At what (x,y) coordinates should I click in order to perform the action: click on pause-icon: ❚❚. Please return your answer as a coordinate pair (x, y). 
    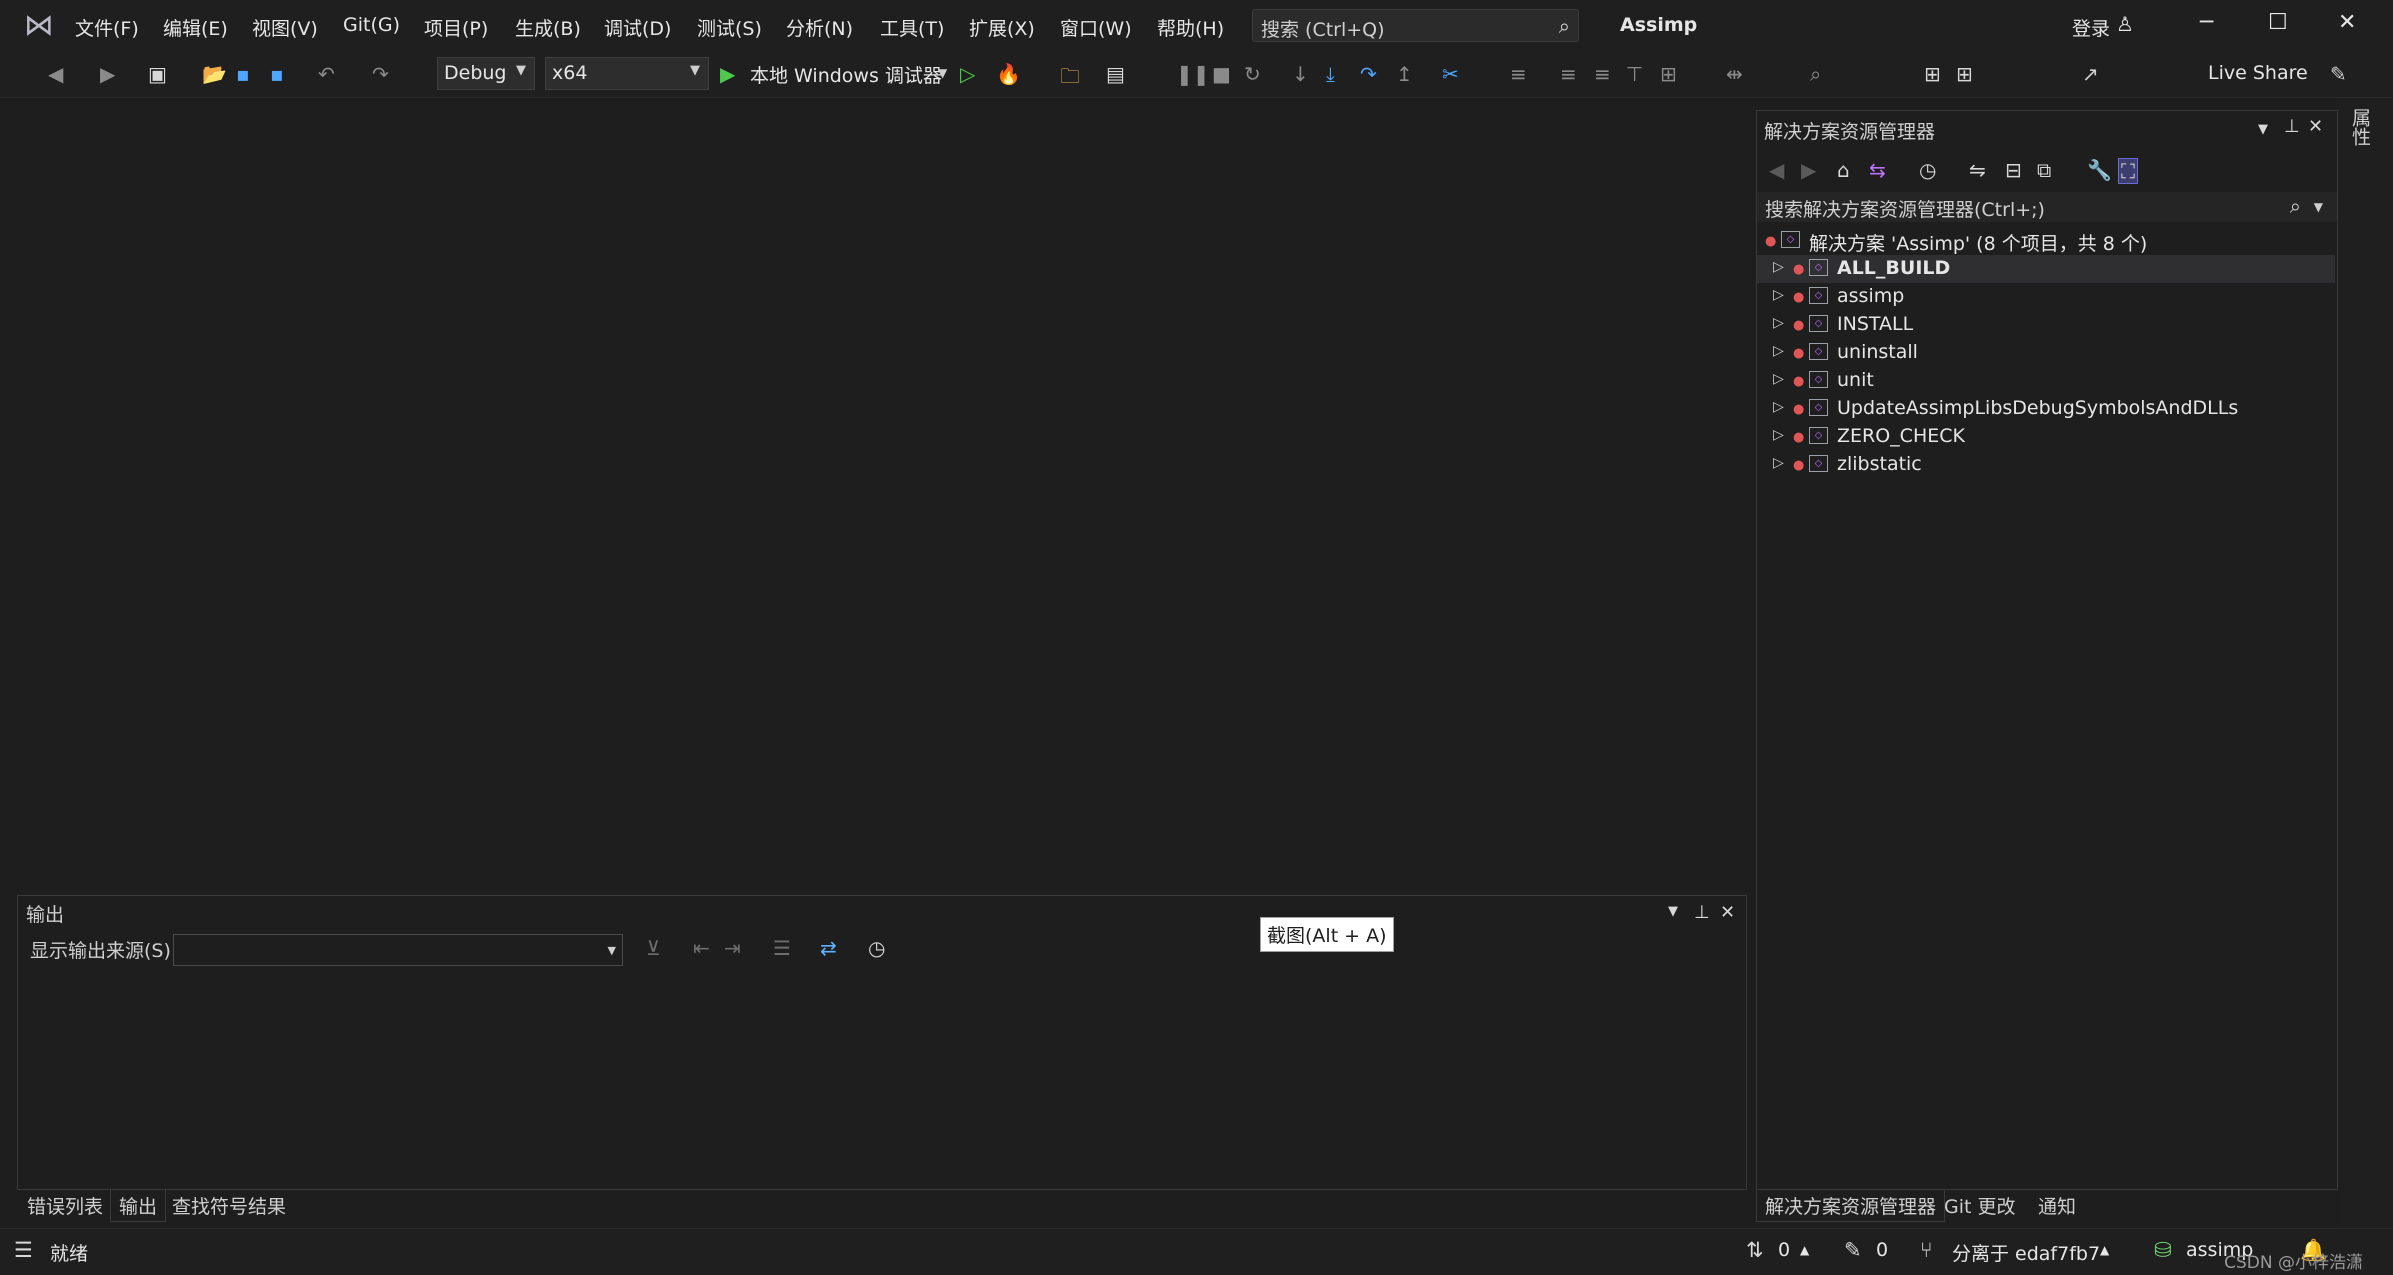
    Looking at the image, I should click on (1193, 74).